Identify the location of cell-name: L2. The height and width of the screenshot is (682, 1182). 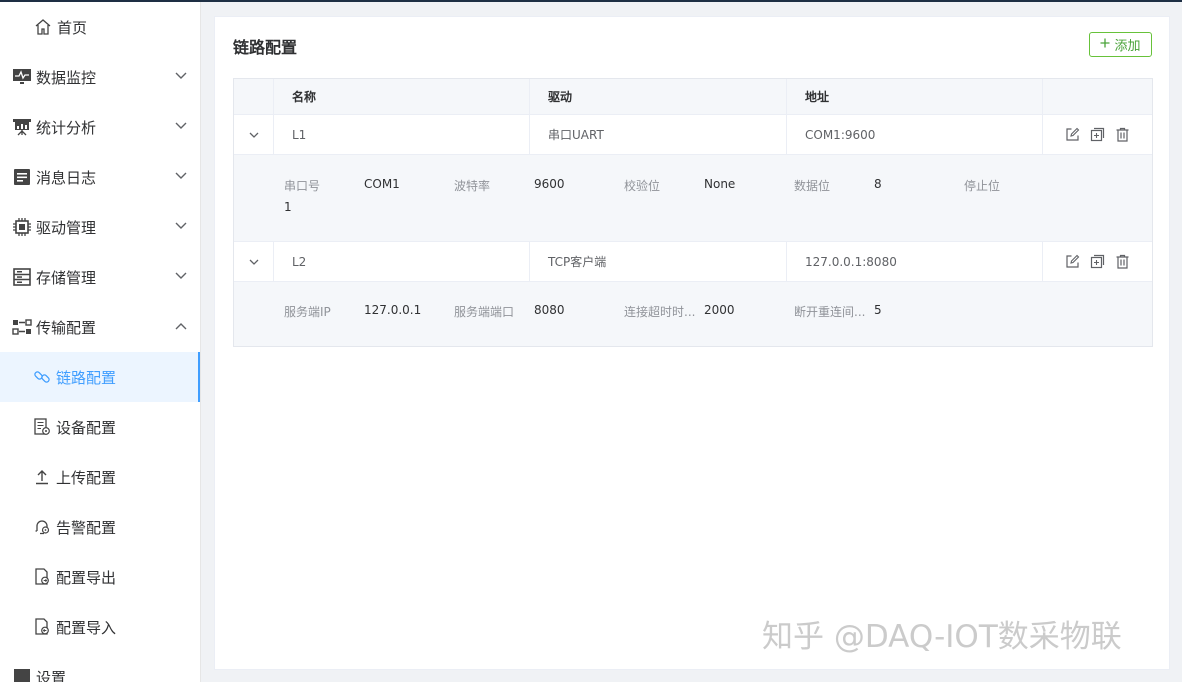
(402, 261).